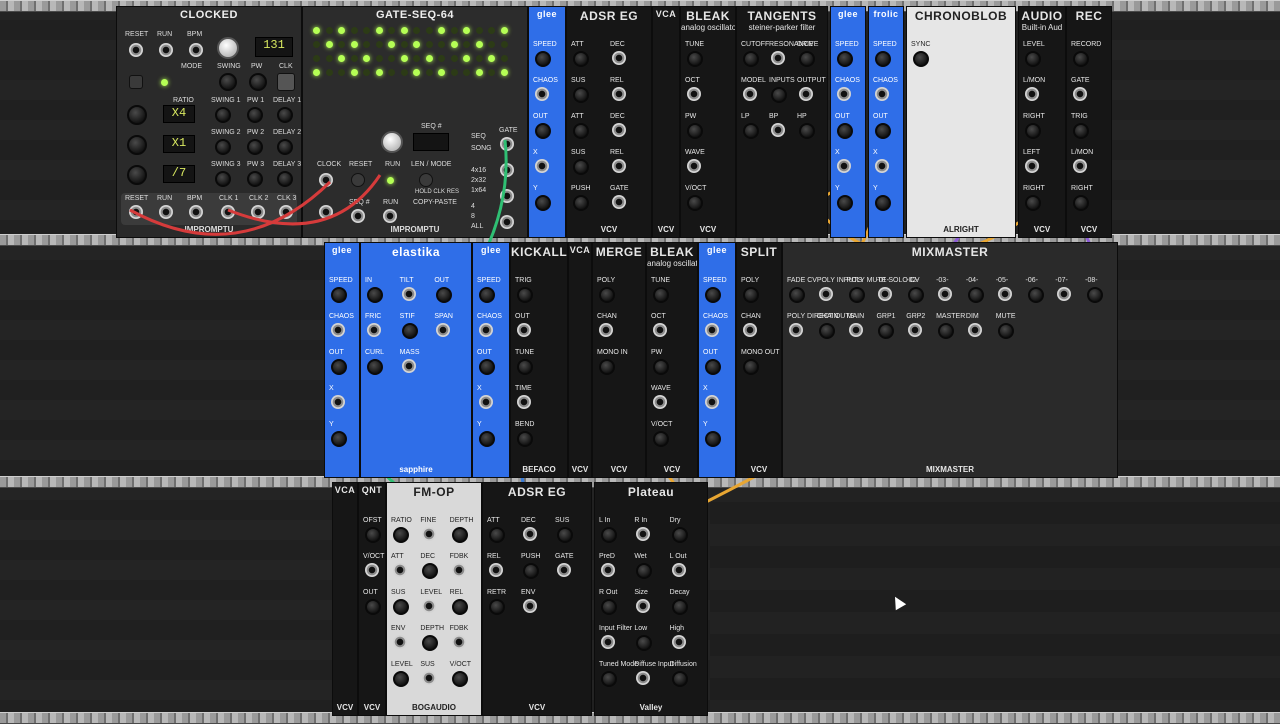  I want to click on rack-empty-space, so click(995, 600).